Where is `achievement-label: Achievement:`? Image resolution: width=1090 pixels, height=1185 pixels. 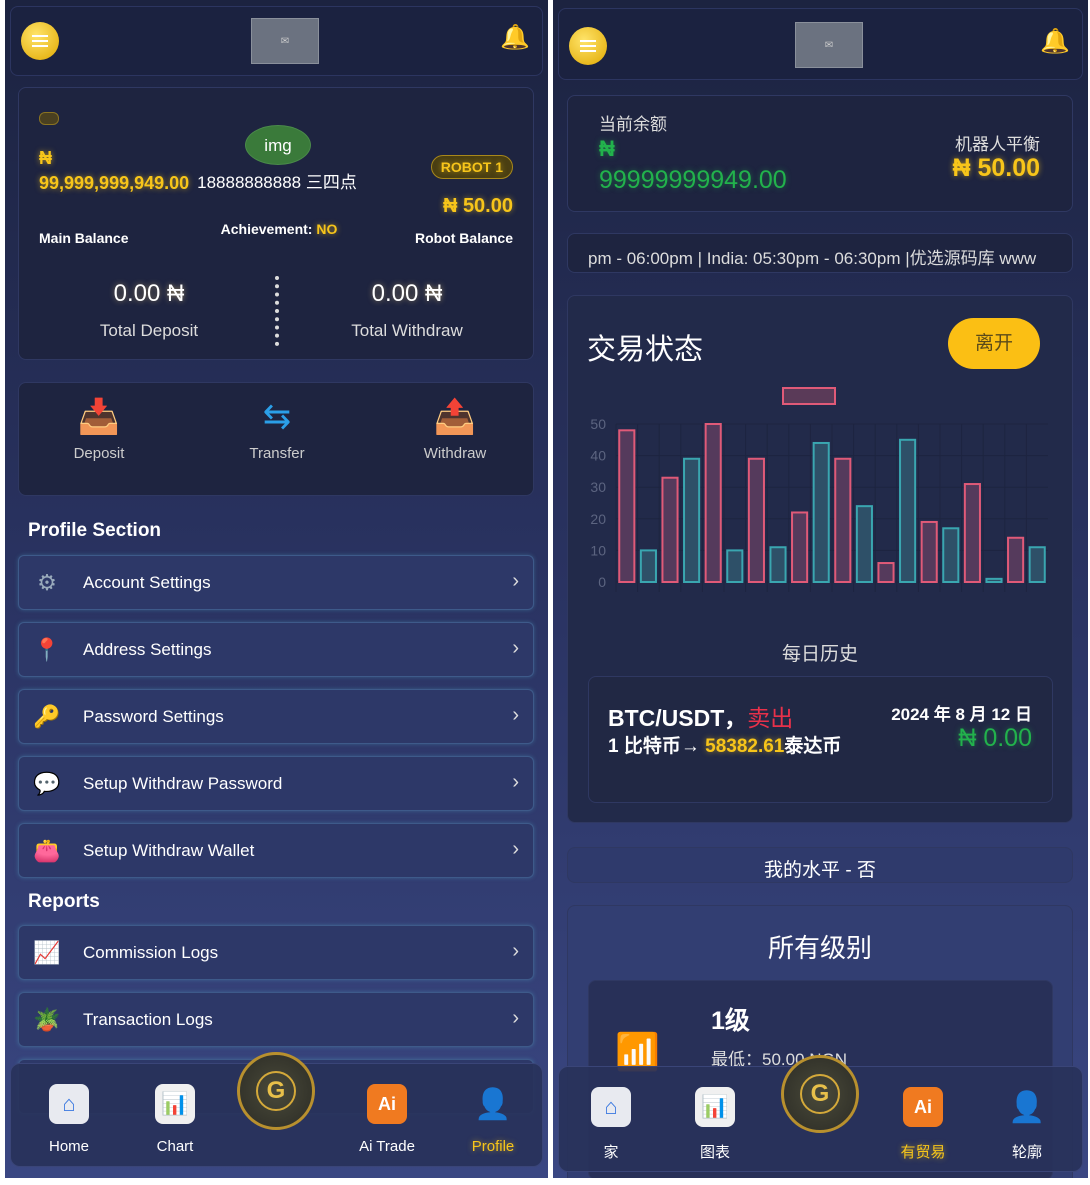
achievement-label: Achievement: is located at coordinates (266, 229).